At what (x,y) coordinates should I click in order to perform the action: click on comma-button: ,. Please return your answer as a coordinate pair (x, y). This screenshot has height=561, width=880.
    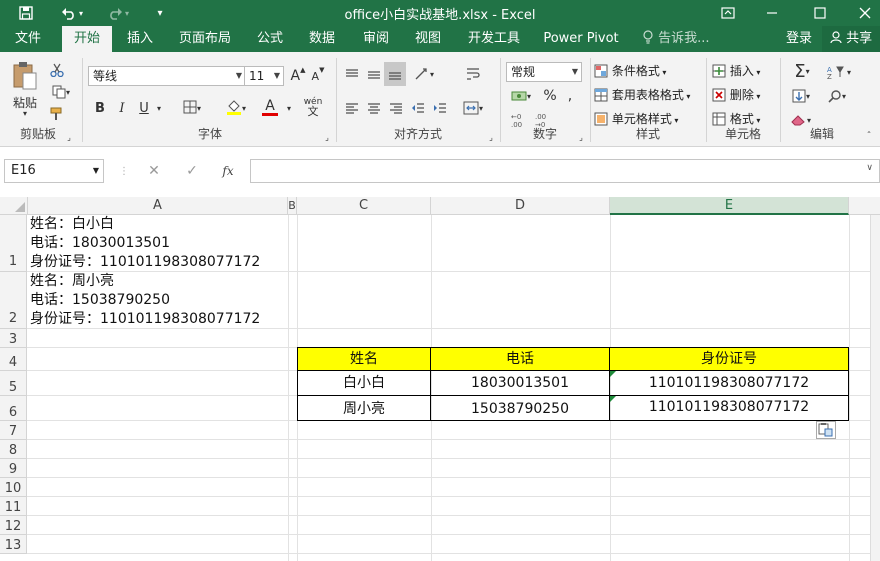
    Looking at the image, I should click on (570, 96).